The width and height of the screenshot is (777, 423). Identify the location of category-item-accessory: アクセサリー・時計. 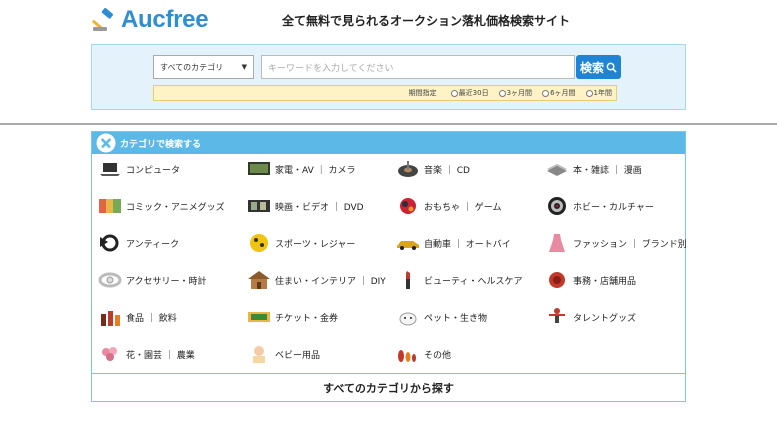
(152, 280).